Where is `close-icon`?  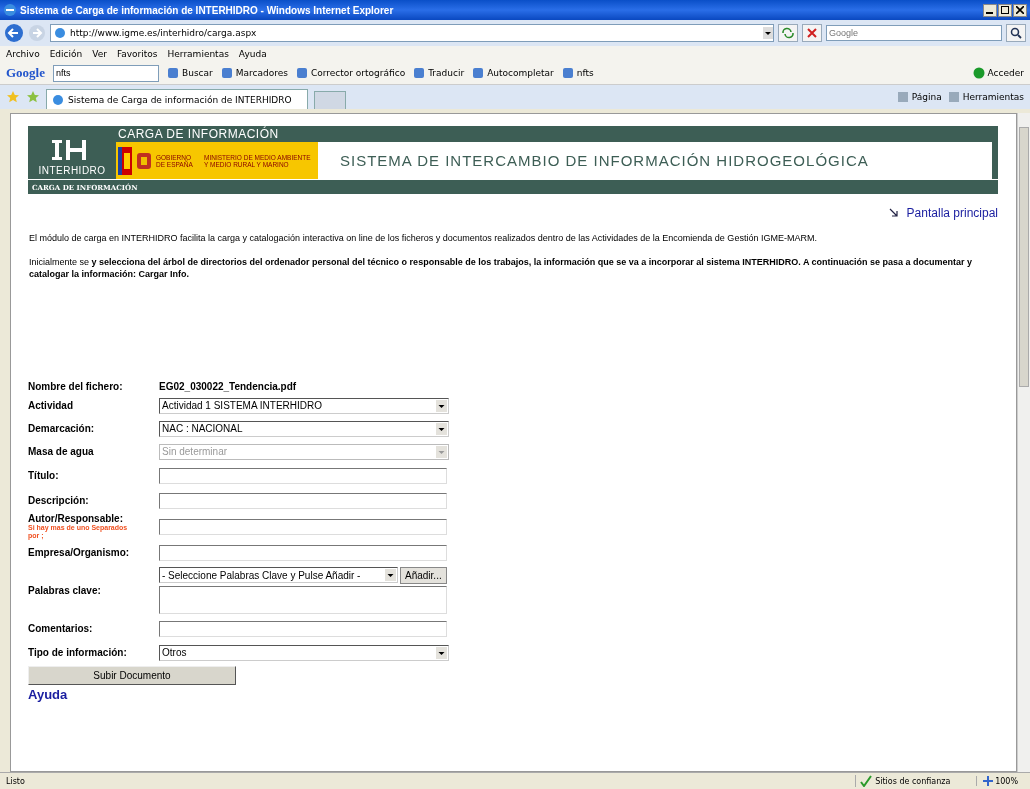 close-icon is located at coordinates (1020, 10).